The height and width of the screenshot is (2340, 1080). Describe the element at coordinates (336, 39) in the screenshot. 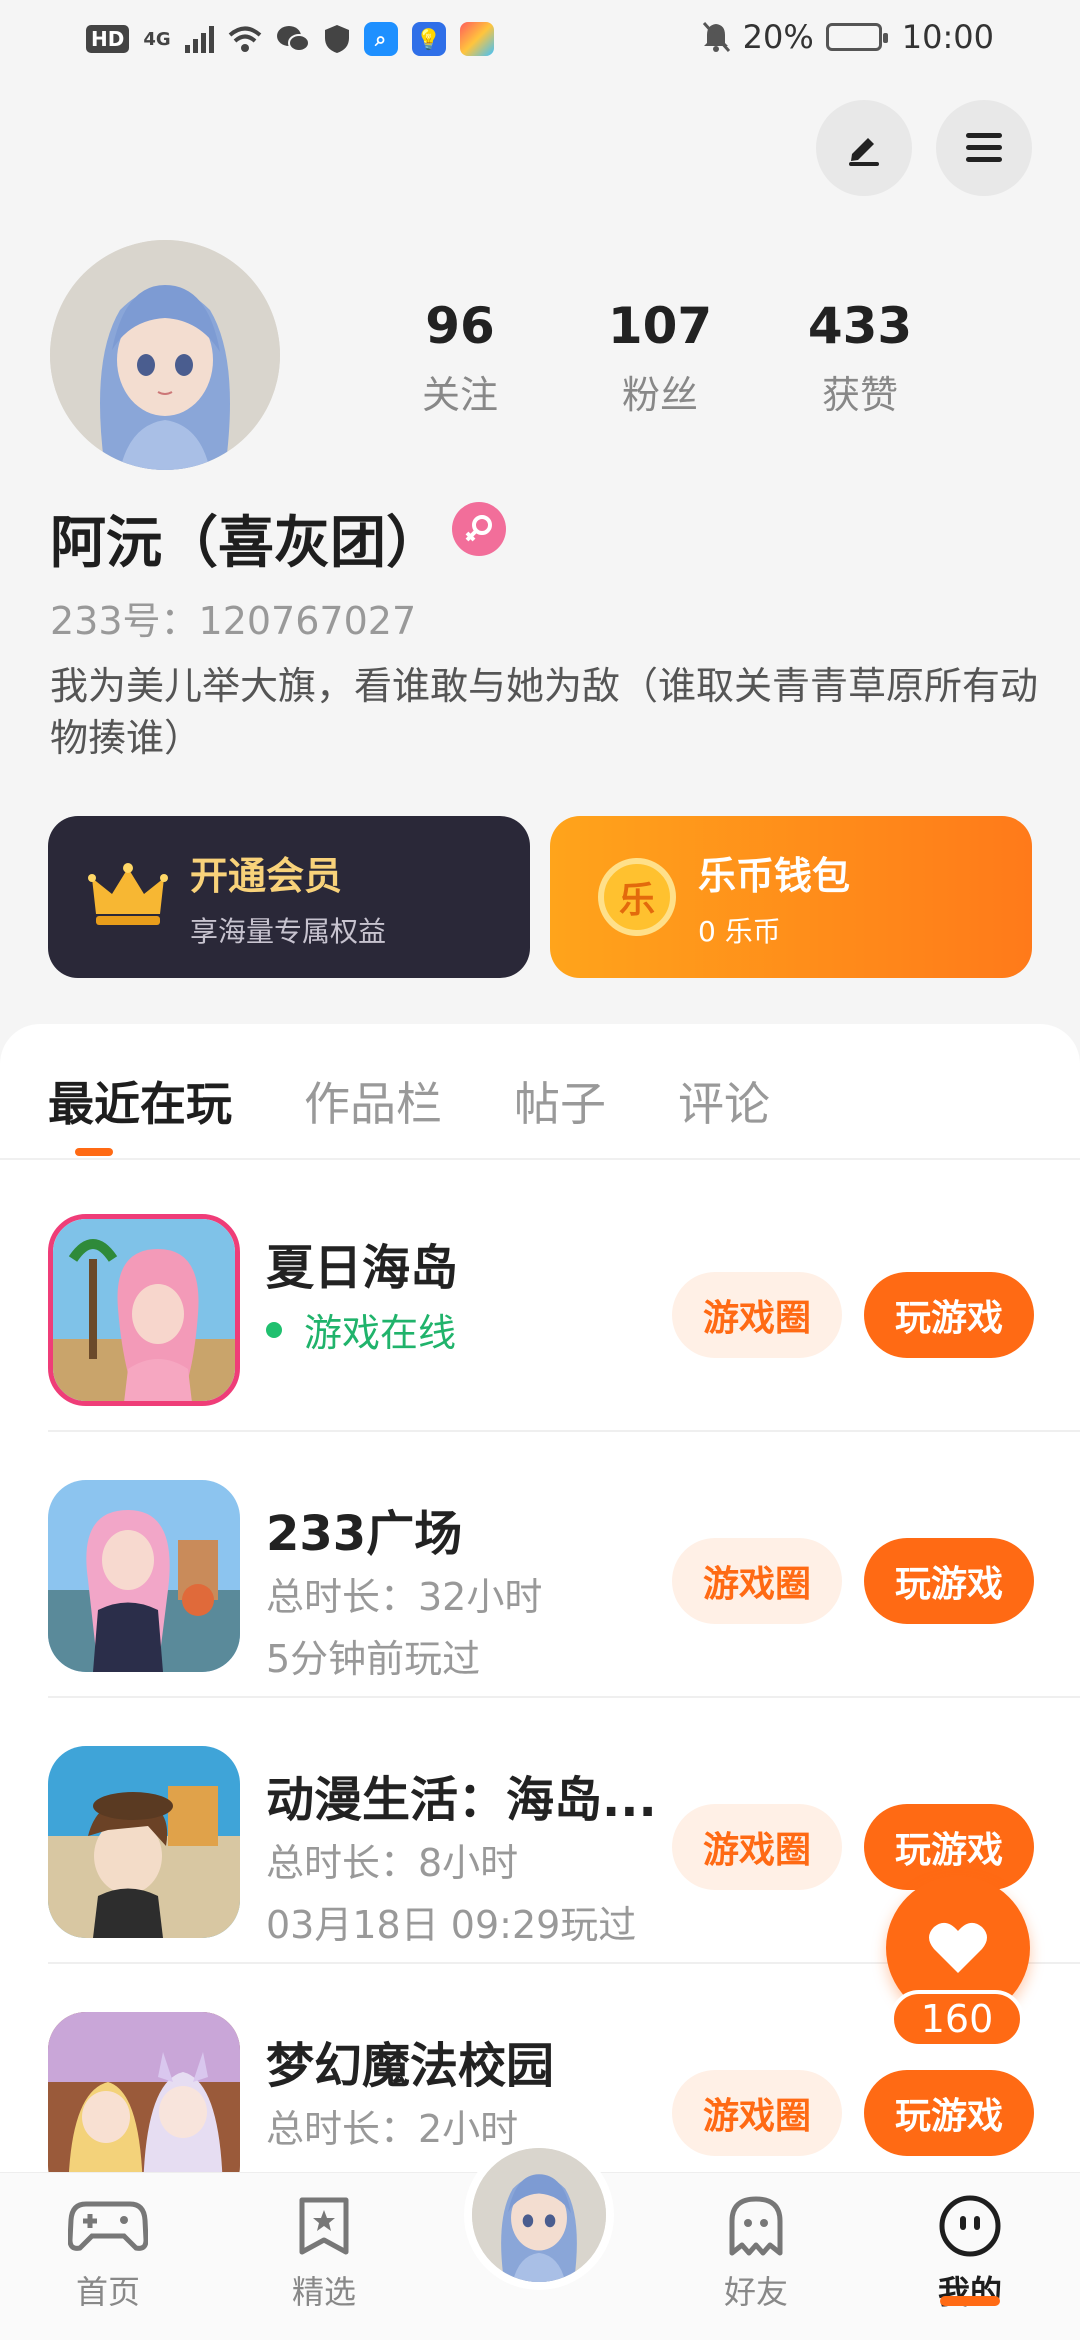

I see `shield-icon` at that location.